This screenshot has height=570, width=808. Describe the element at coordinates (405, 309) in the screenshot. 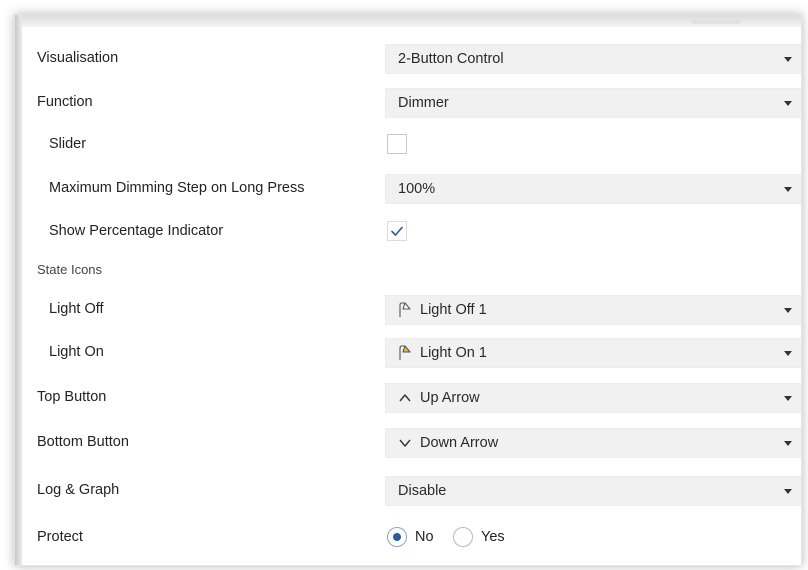

I see `lamp-off-icon` at that location.